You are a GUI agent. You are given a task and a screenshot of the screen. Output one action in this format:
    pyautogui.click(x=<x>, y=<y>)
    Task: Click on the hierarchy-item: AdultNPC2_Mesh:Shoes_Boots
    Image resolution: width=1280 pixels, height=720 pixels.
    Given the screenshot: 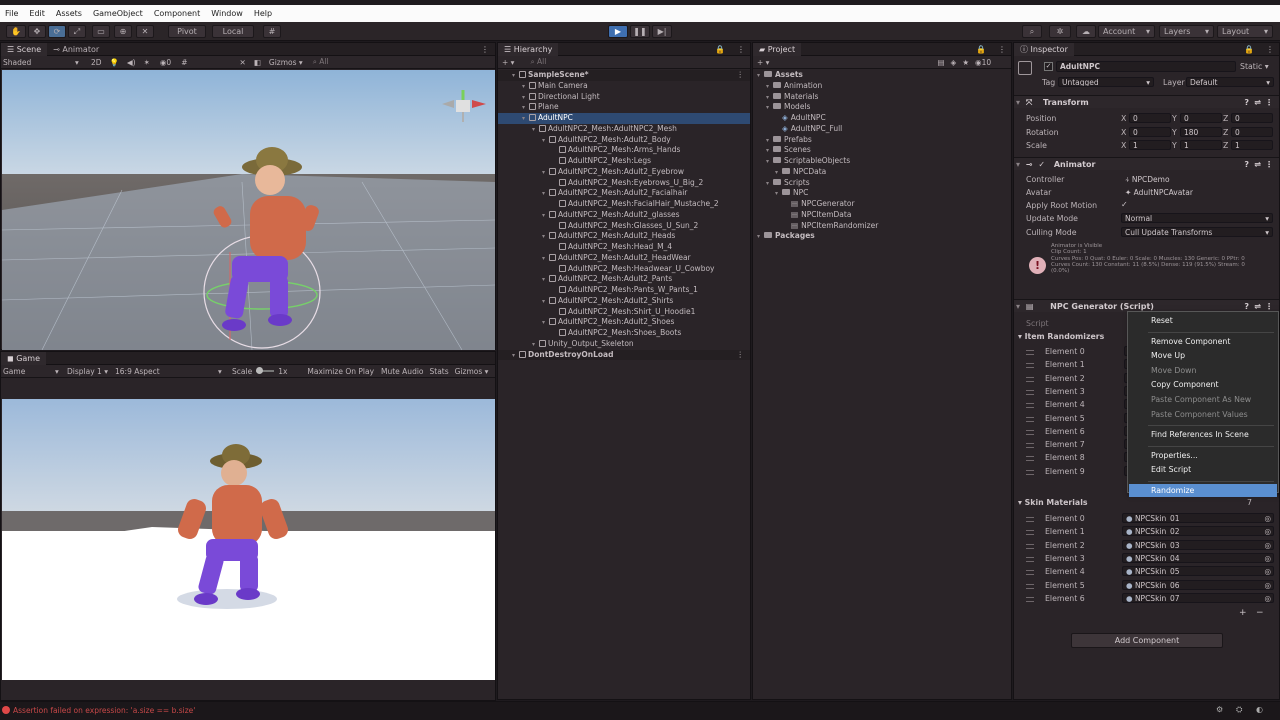 What is the action you would take?
    pyautogui.click(x=624, y=333)
    